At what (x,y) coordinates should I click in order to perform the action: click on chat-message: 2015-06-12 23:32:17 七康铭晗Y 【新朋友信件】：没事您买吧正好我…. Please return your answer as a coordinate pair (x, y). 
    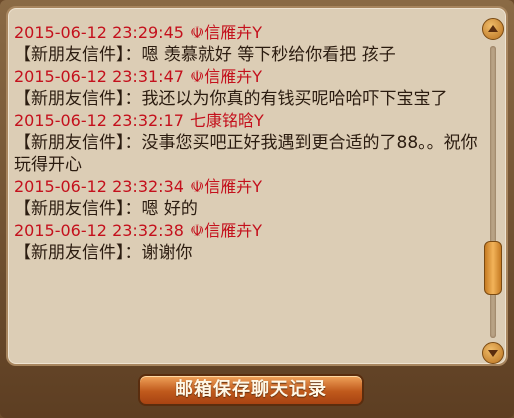
    Looking at the image, I should click on (249, 143).